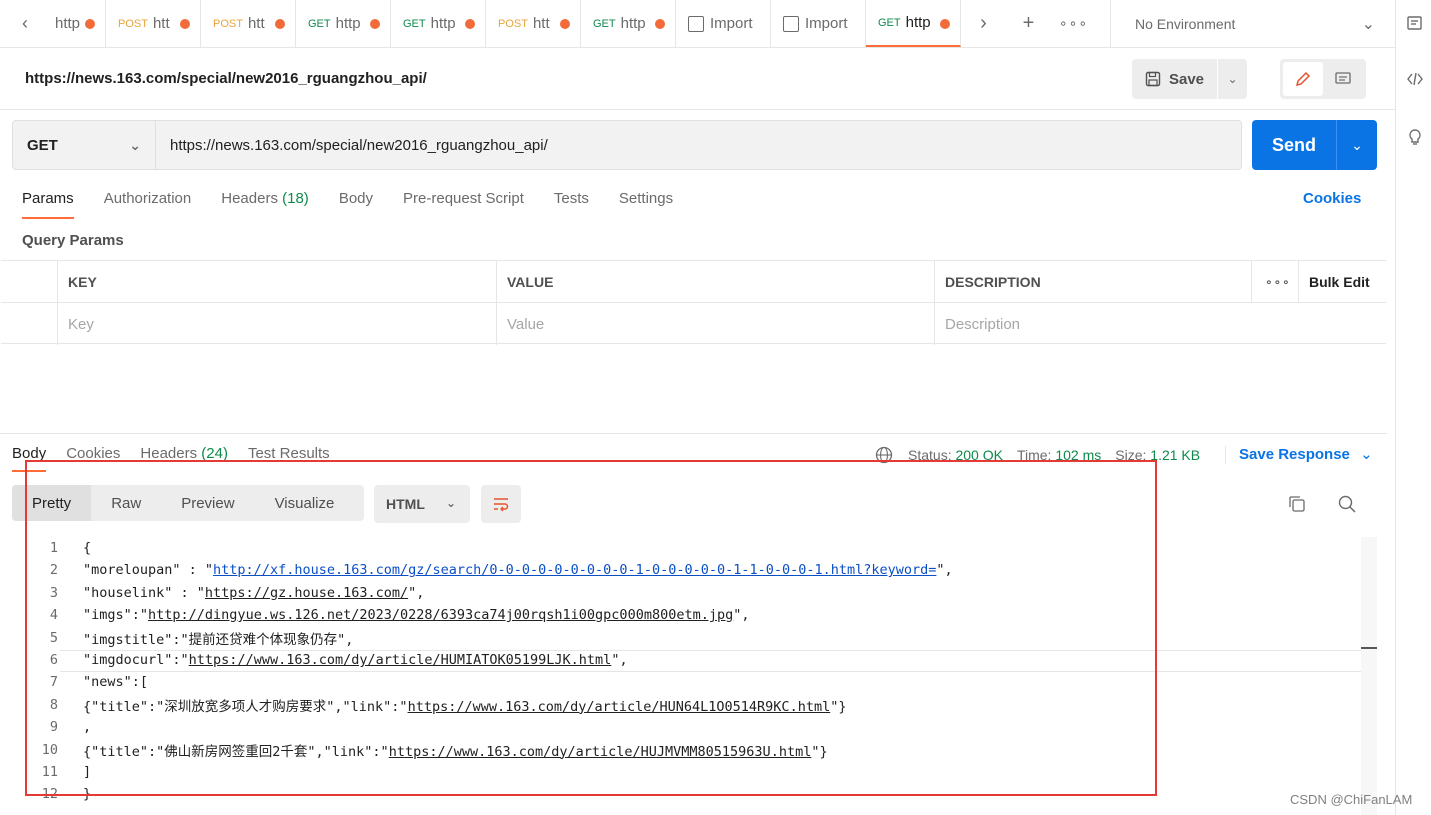  I want to click on tab-headers: Headers (18), so click(265, 204).